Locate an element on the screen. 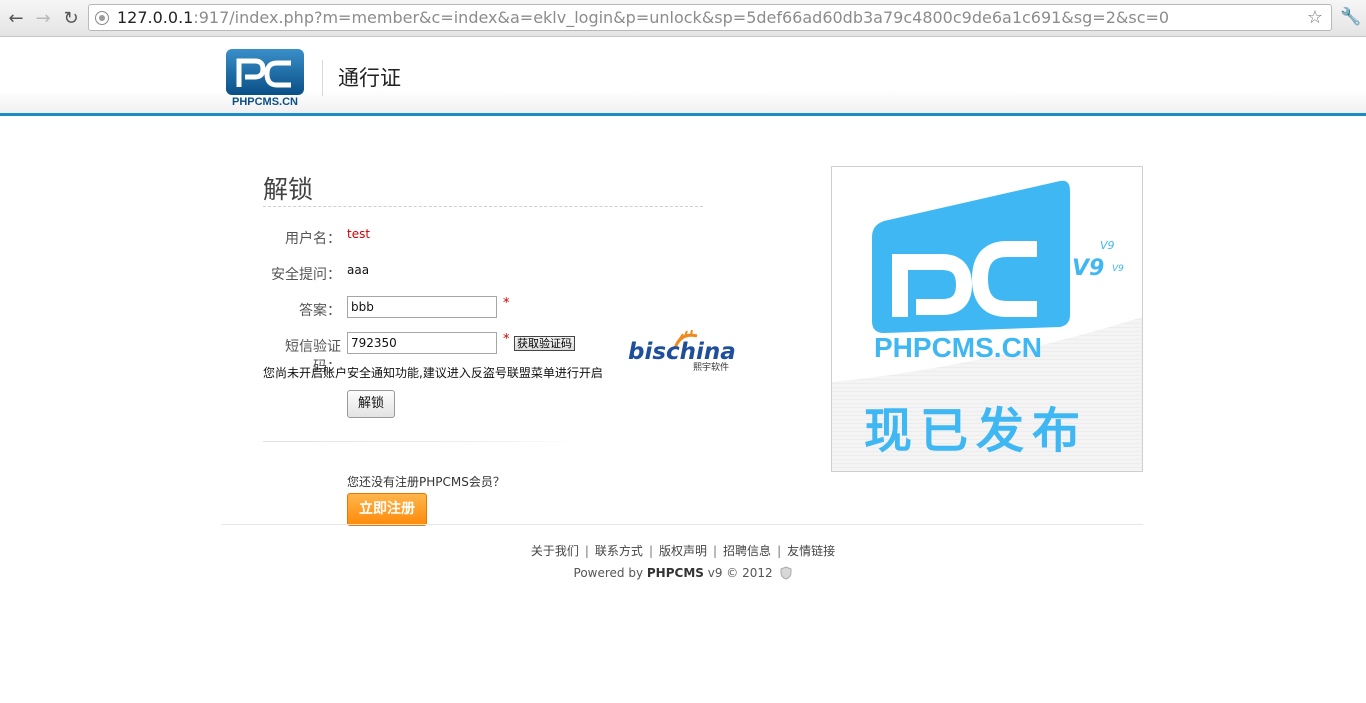 This screenshot has height=703, width=1366. bischina-logo: bischina 熙宇软件 is located at coordinates (683, 351).